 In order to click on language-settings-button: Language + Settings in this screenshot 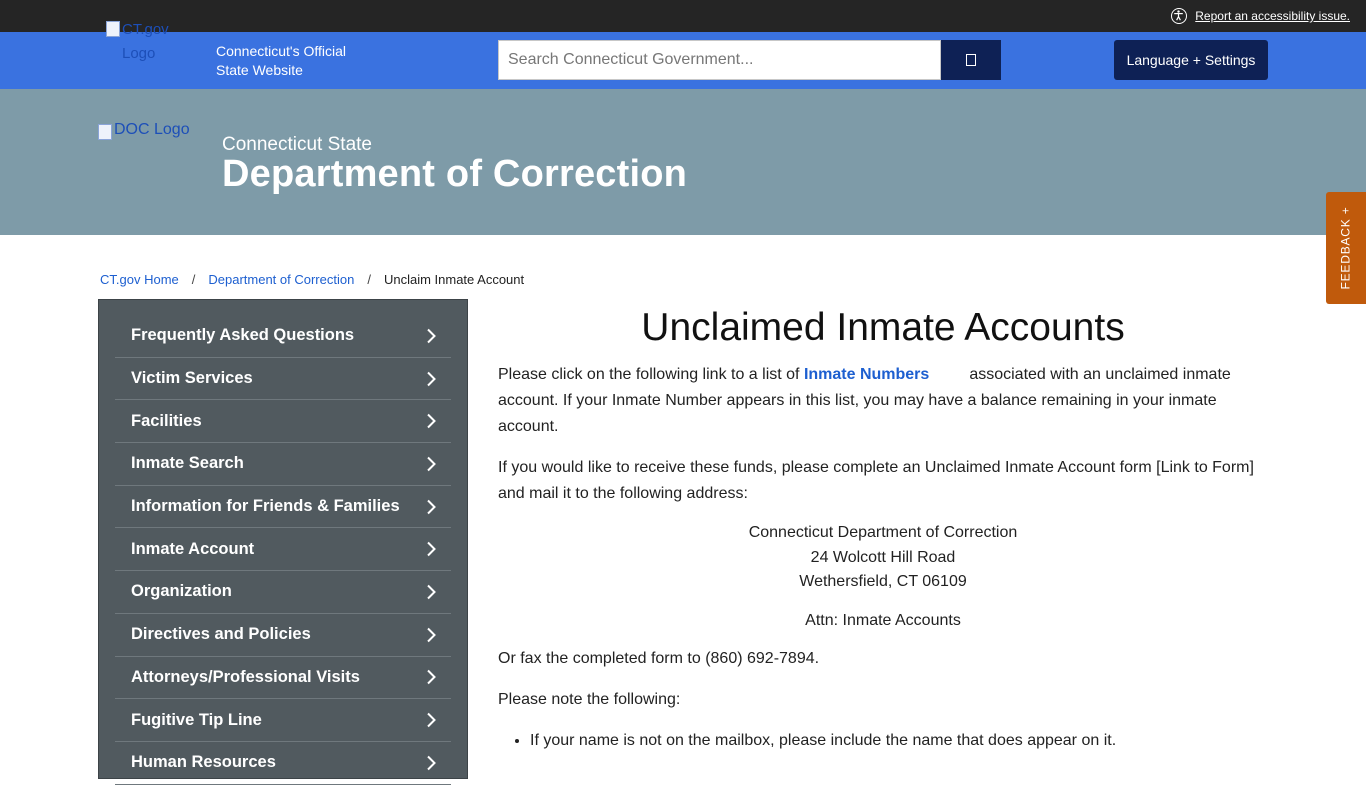, I will do `click(1191, 60)`.